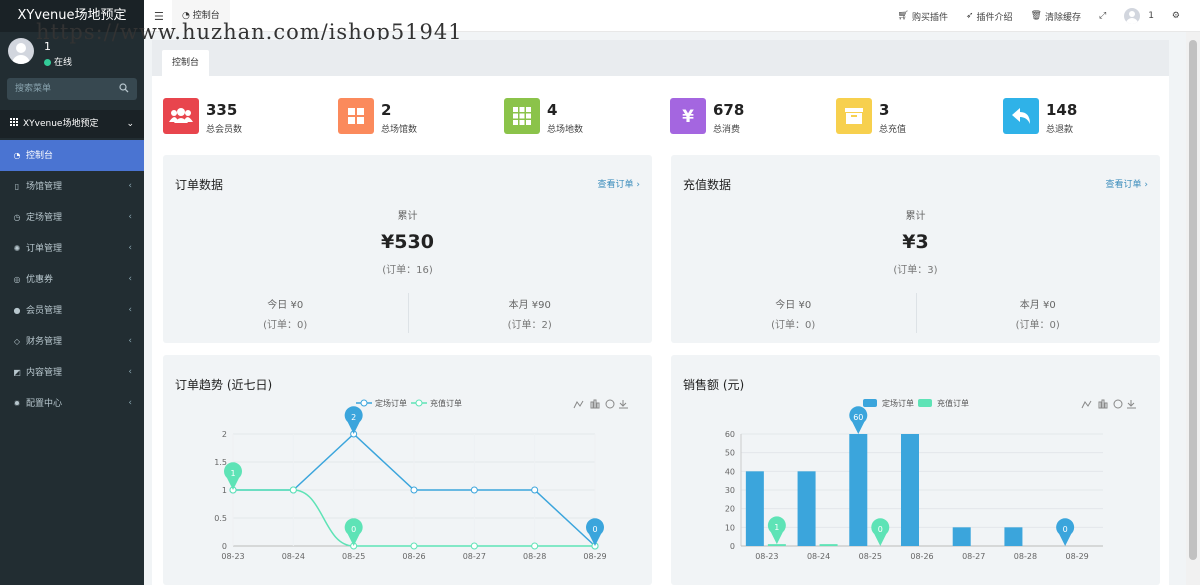 Image resolution: width=1200 pixels, height=585 pixels. What do you see at coordinates (1193, 300) in the screenshot?
I see `scrollbar-thumb` at bounding box center [1193, 300].